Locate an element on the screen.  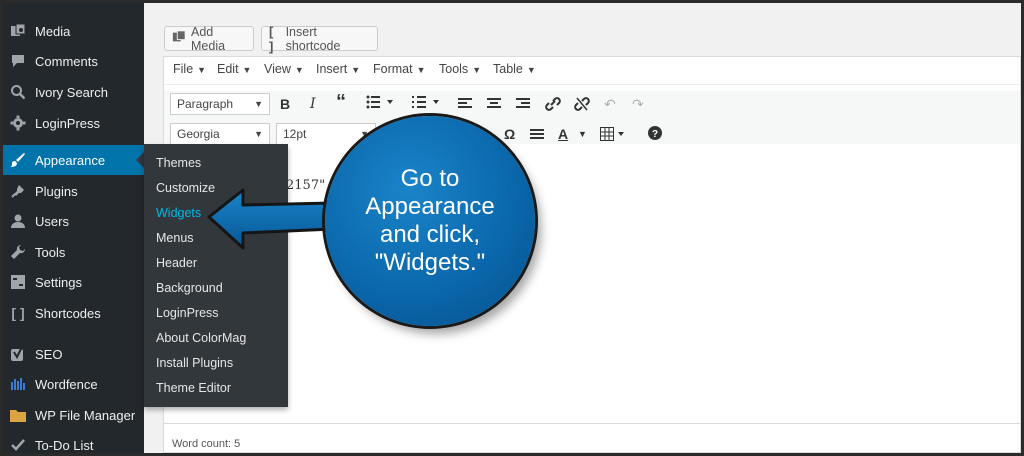
menu-tools: Tools ▼ is located at coordinates (460, 69).